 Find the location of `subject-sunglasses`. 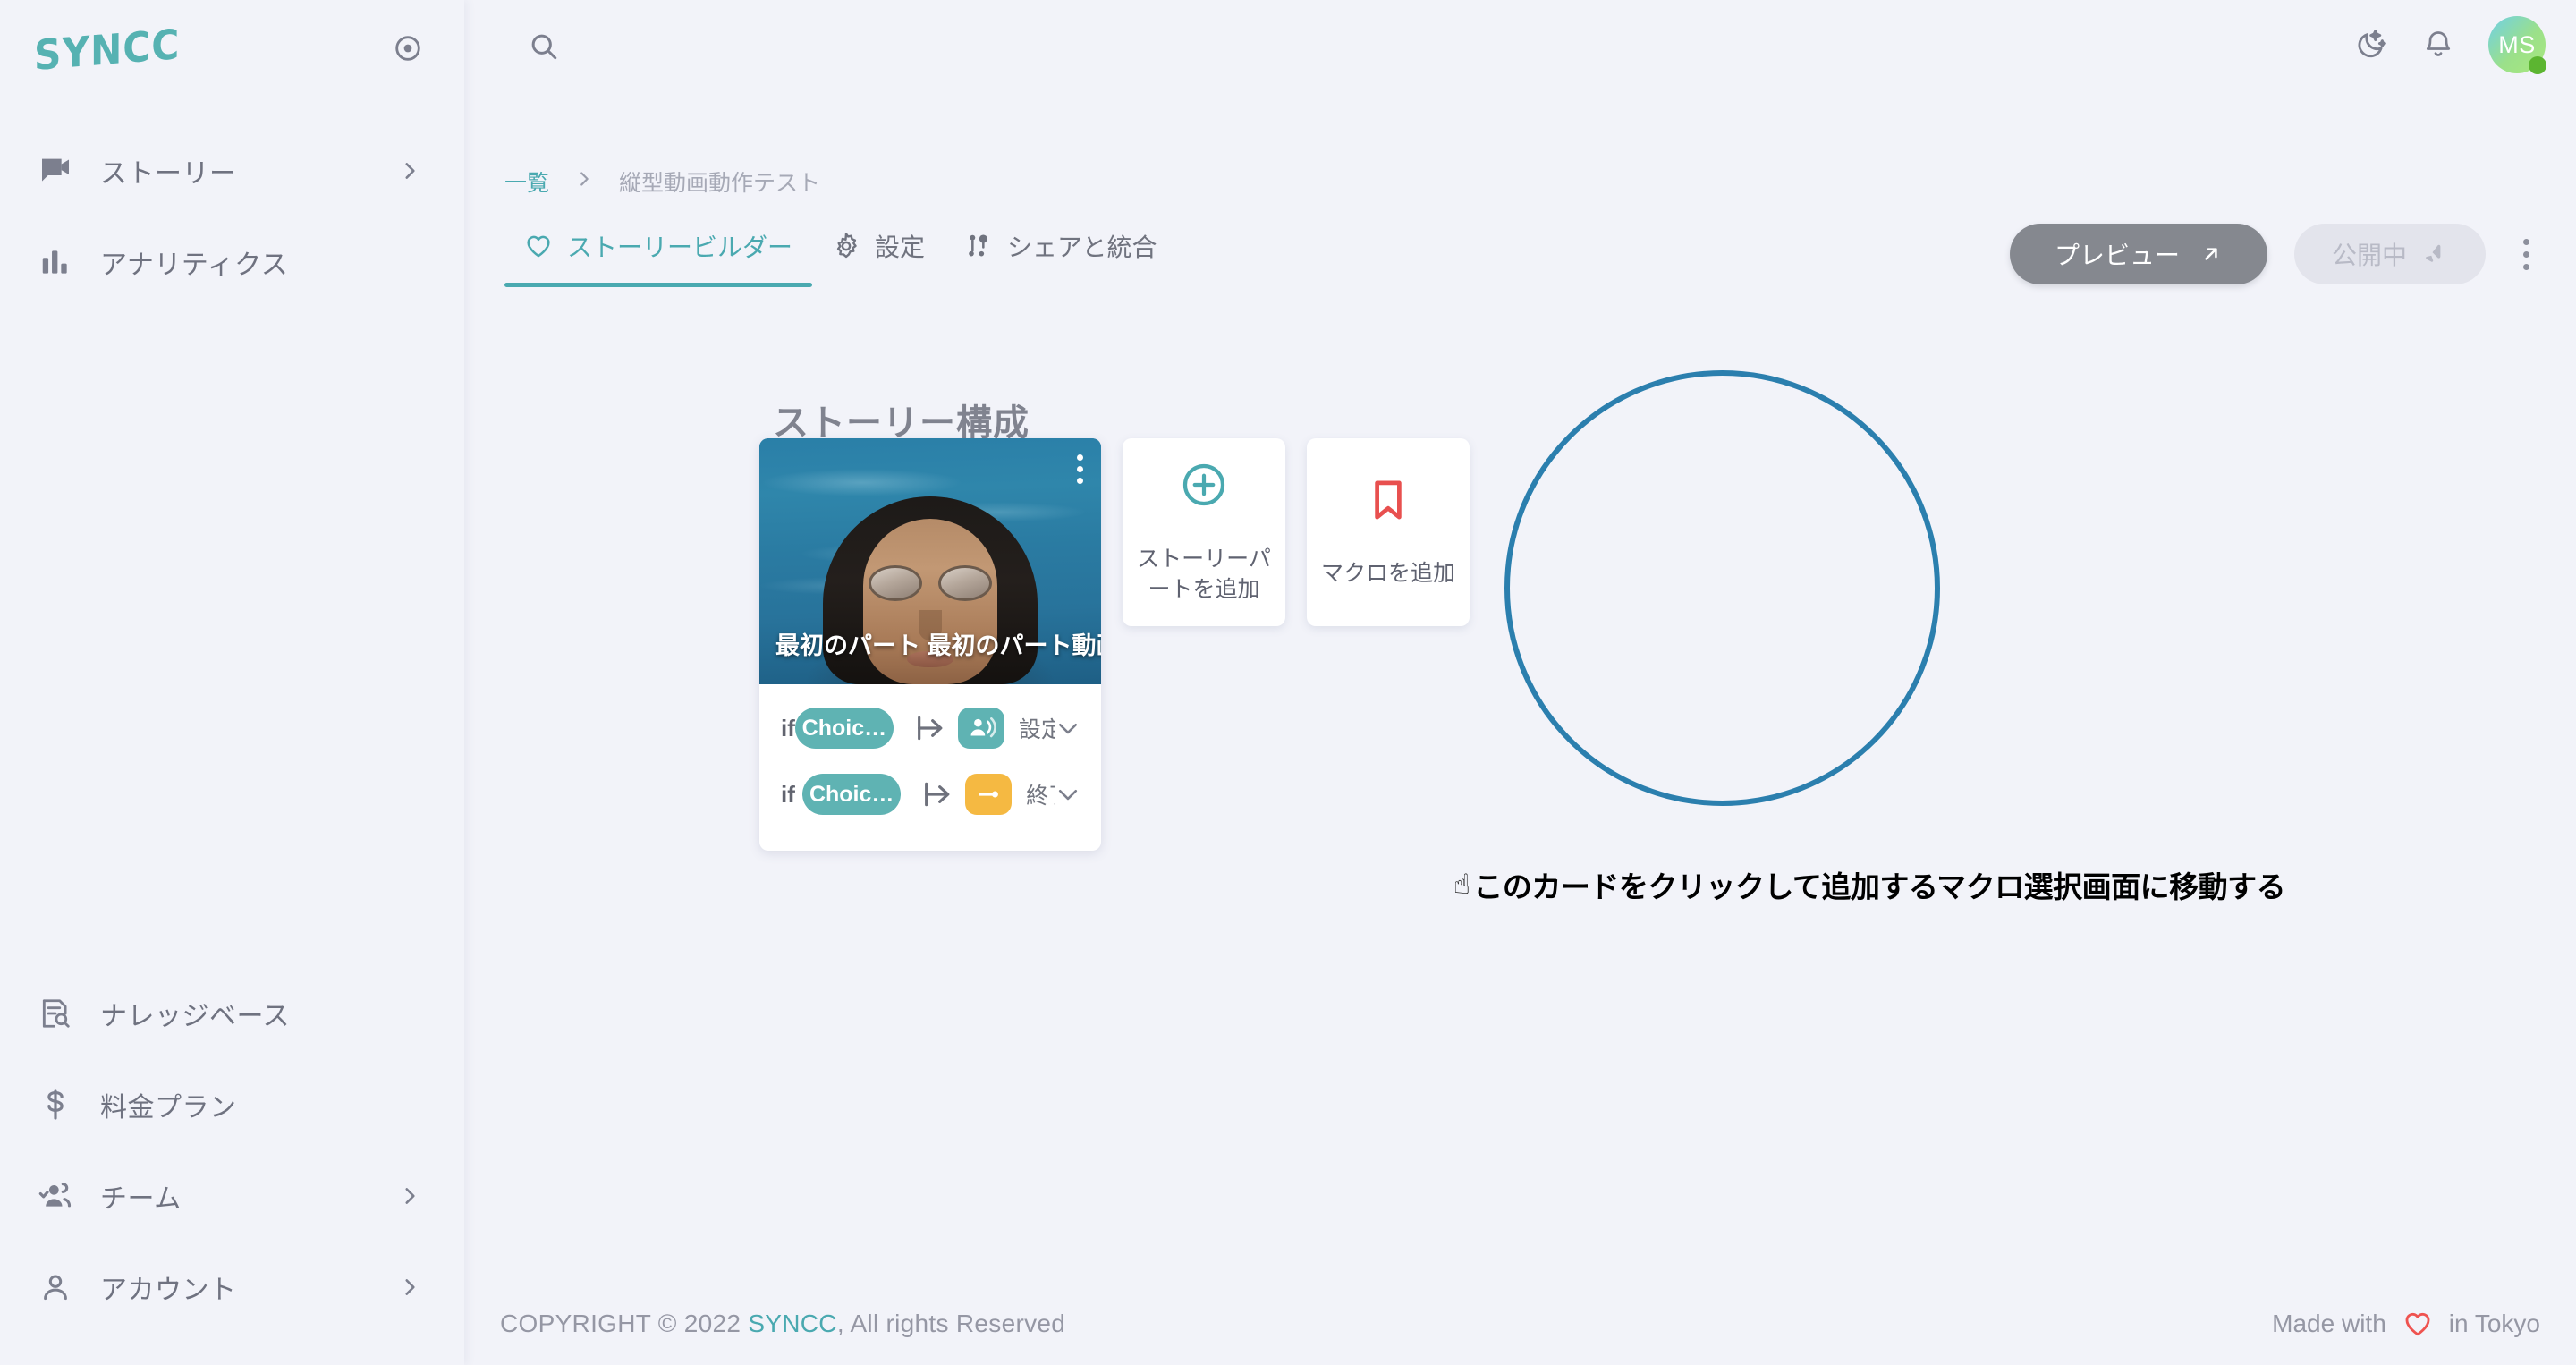

subject-sunglasses is located at coordinates (930, 583).